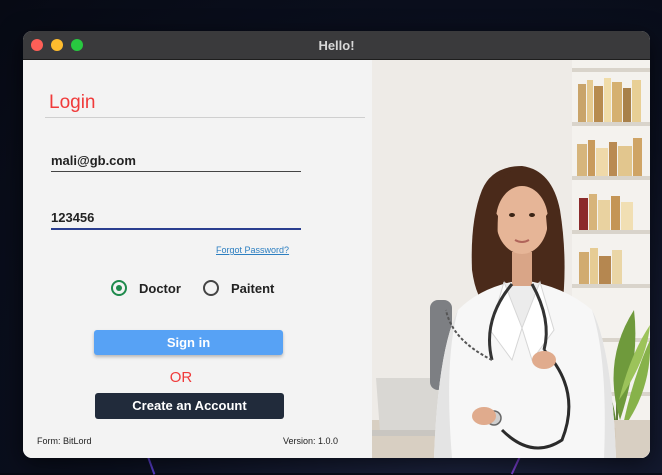 The width and height of the screenshot is (662, 475). I want to click on create-account-button: Create an Account, so click(189, 406).